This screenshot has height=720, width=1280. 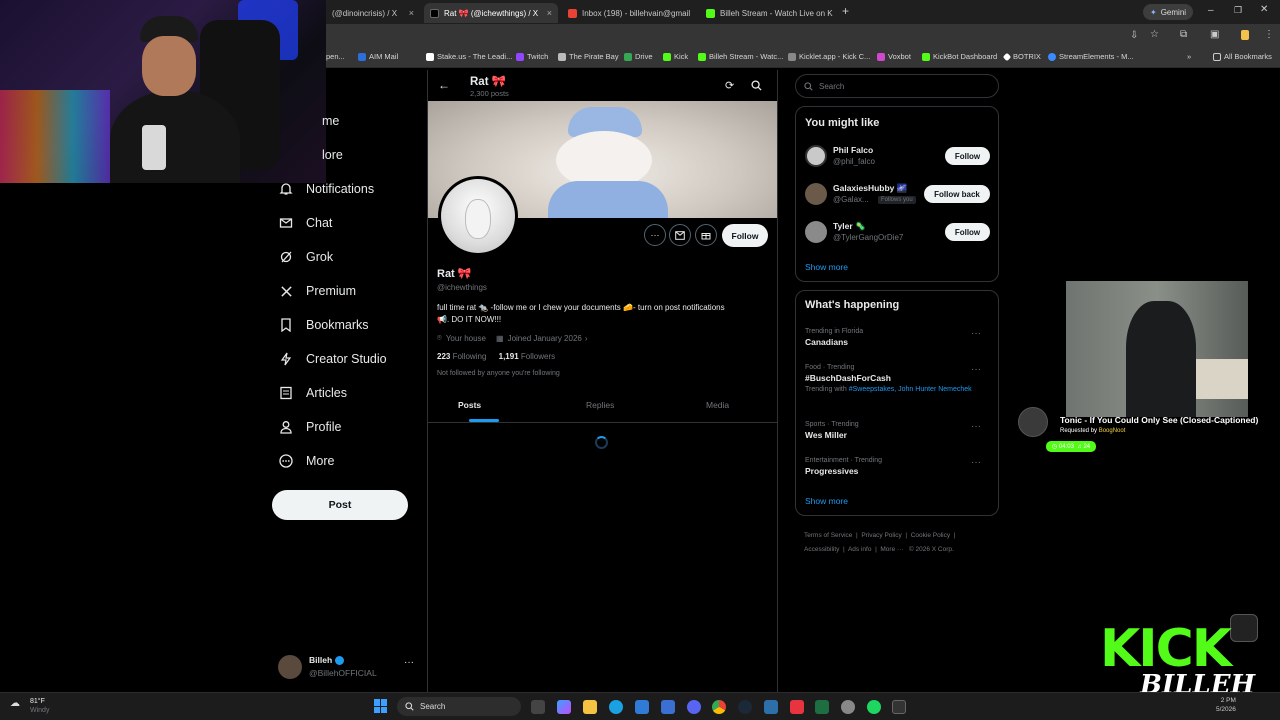 I want to click on start-button, so click(x=381, y=706).